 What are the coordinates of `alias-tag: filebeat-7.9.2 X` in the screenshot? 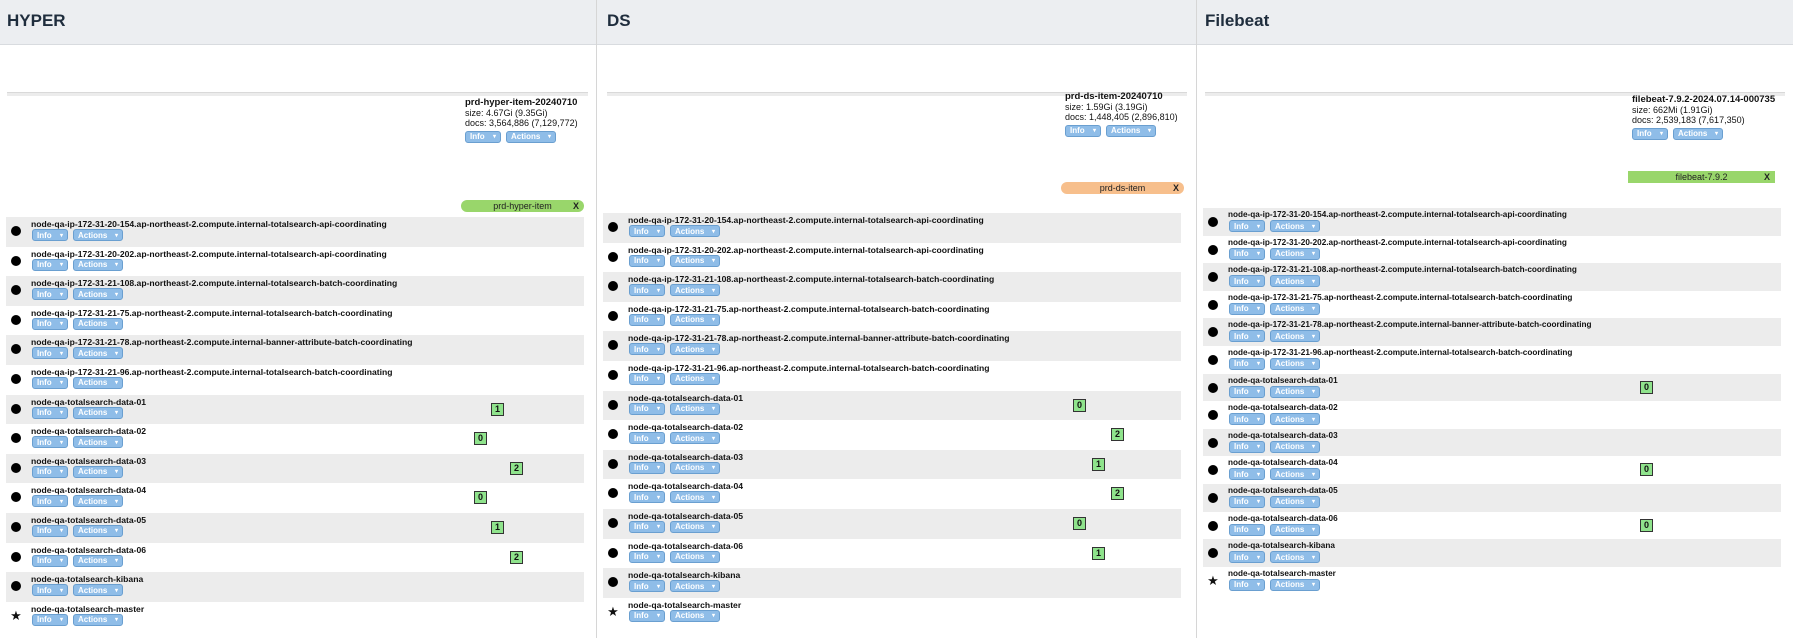 It's located at (1701, 177).